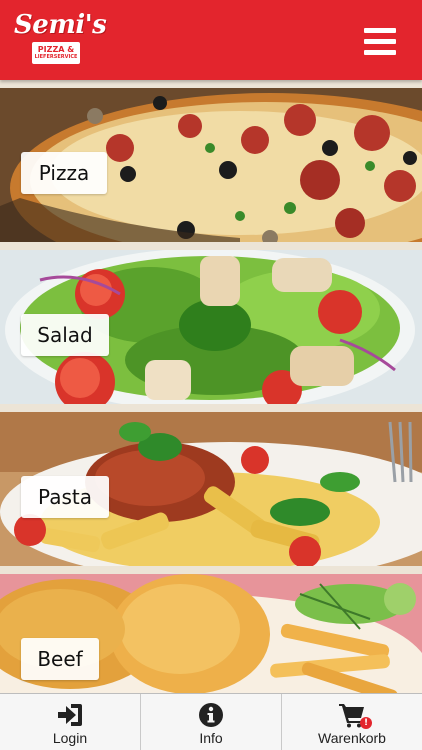 The image size is (422, 750). Describe the element at coordinates (64, 173) in the screenshot. I see `category-label-pizza: Pizza` at that location.